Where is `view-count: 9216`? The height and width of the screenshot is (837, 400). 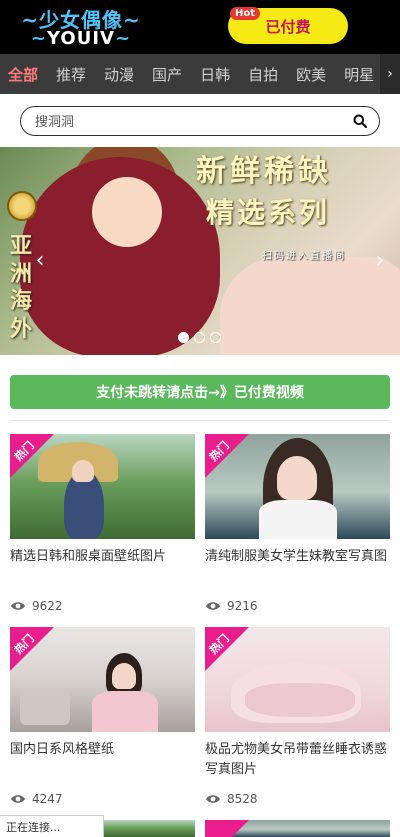
view-count: 9216 is located at coordinates (231, 606).